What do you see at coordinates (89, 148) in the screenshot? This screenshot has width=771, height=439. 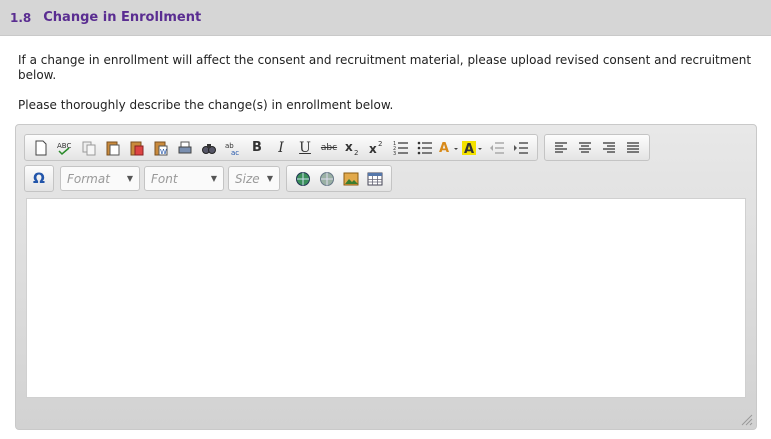 I see `copy-button` at bounding box center [89, 148].